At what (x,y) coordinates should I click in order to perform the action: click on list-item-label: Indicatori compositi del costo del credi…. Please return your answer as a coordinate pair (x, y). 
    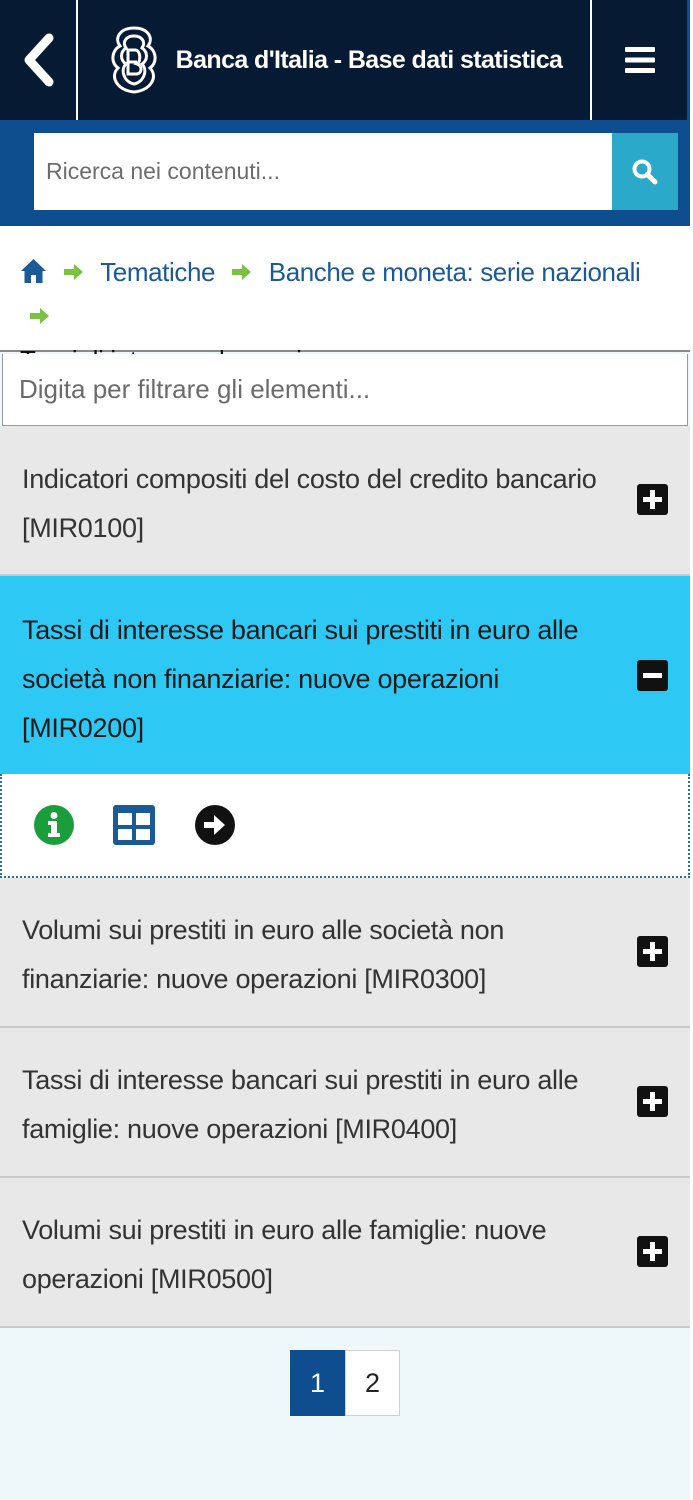
    Looking at the image, I should click on (309, 503).